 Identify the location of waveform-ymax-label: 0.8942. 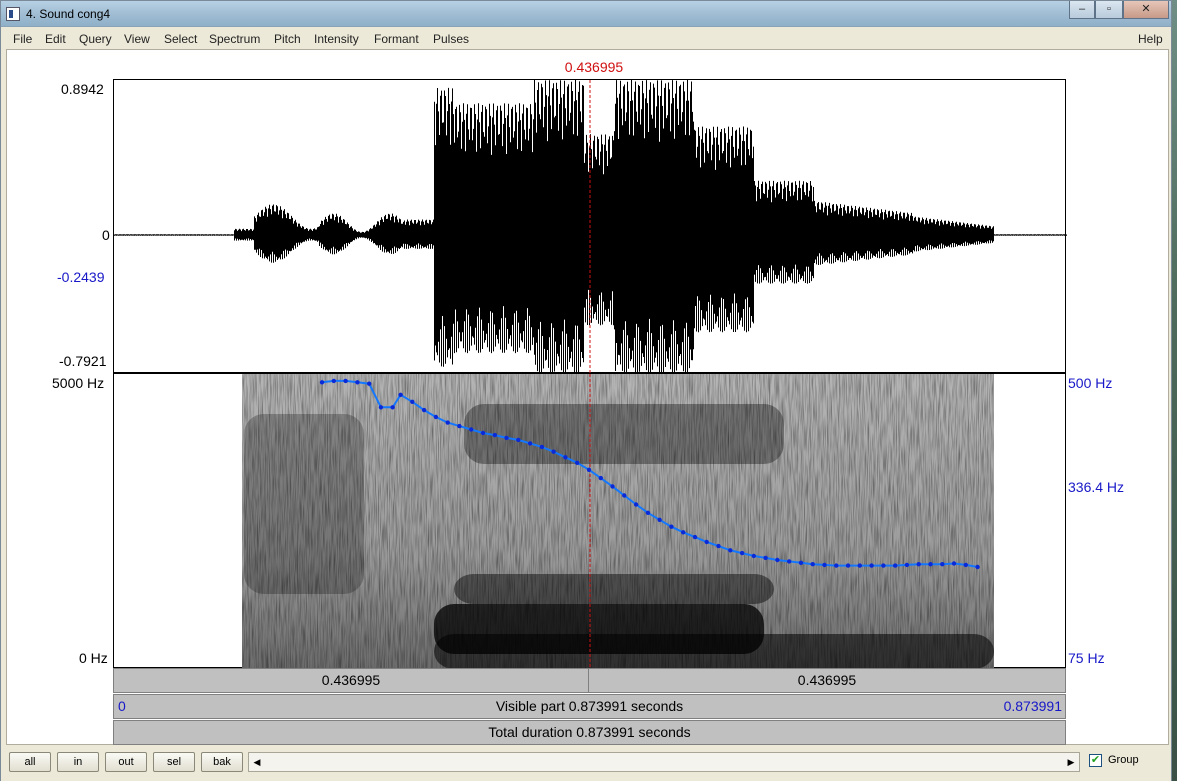
(82, 89).